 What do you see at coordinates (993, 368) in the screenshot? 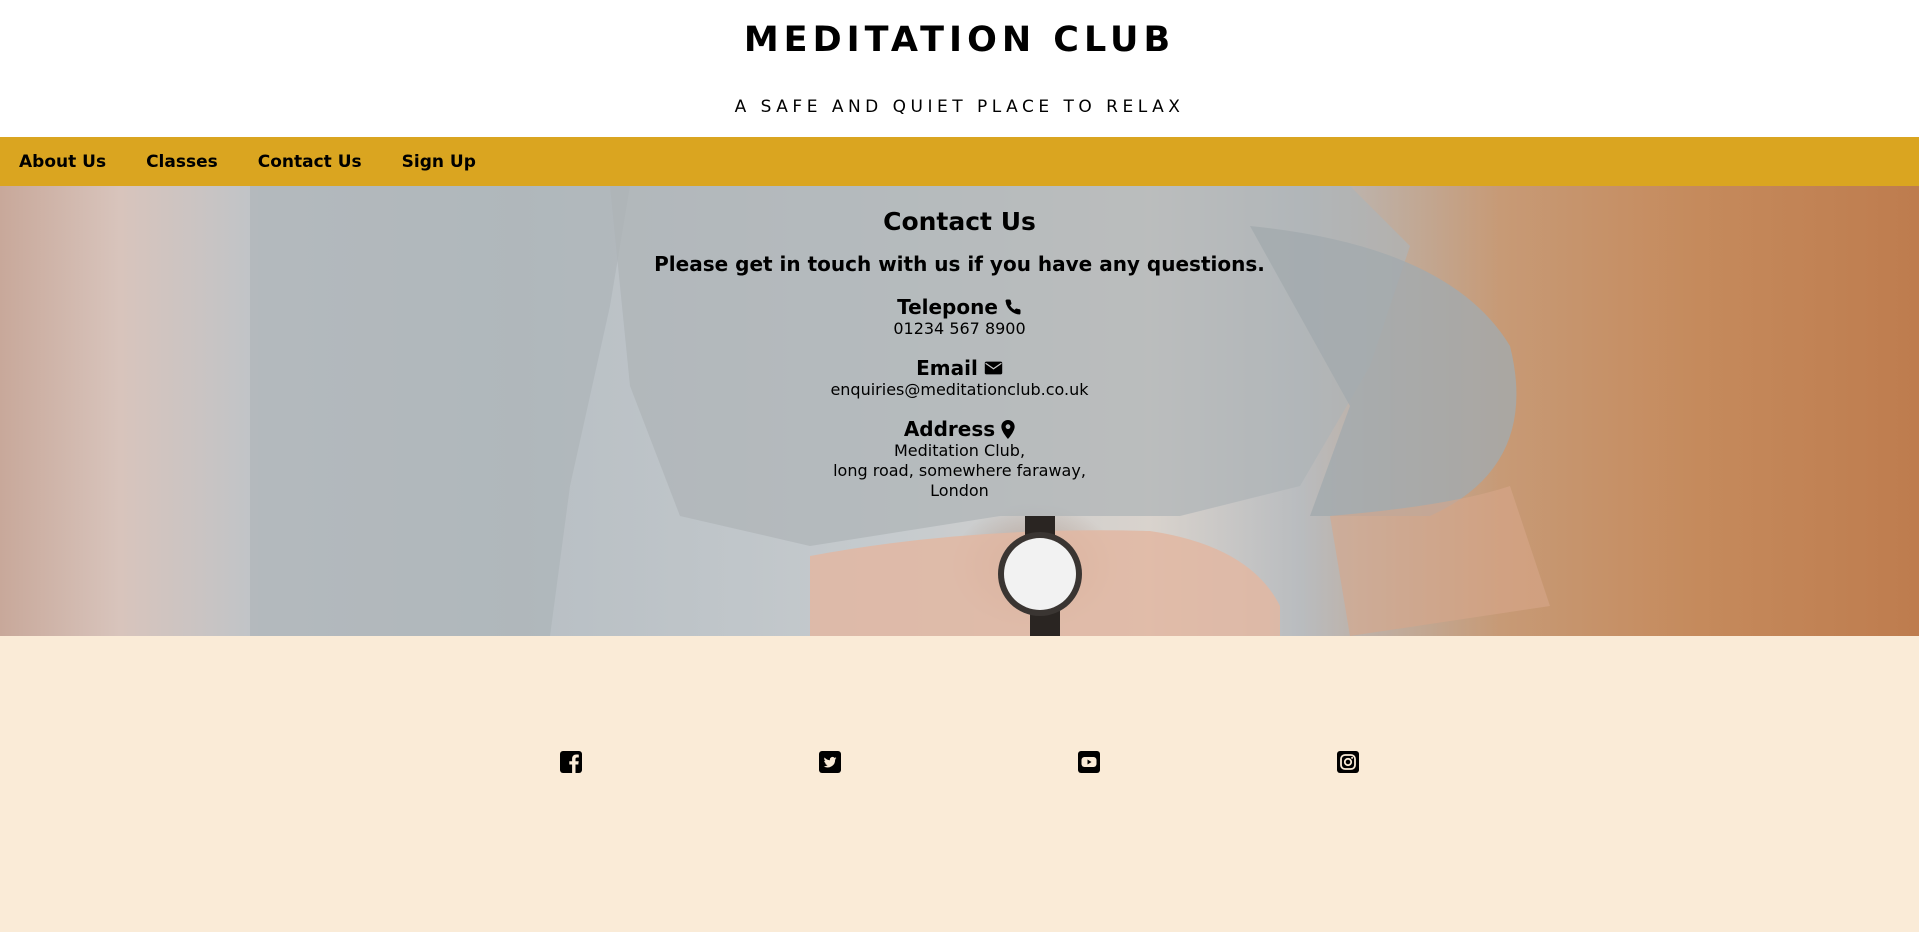
I see `envelope-icon` at bounding box center [993, 368].